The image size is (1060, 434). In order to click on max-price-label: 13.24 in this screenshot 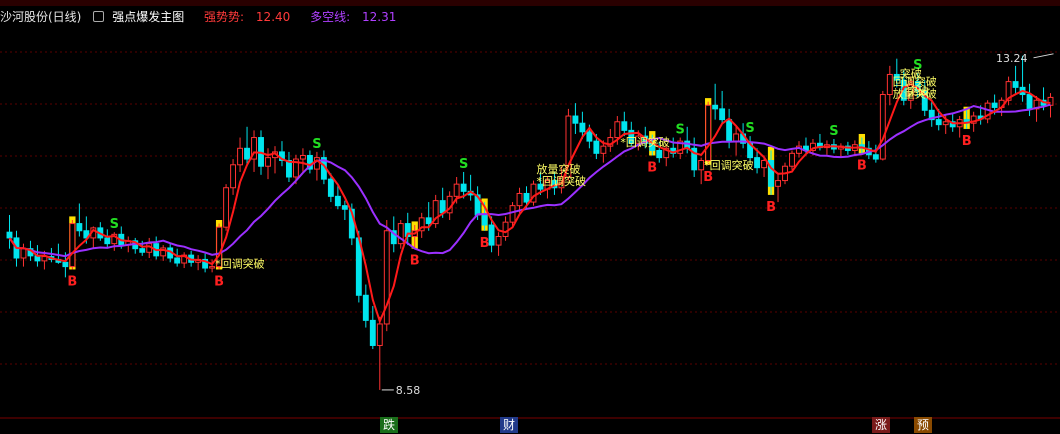, I will do `click(1012, 58)`.